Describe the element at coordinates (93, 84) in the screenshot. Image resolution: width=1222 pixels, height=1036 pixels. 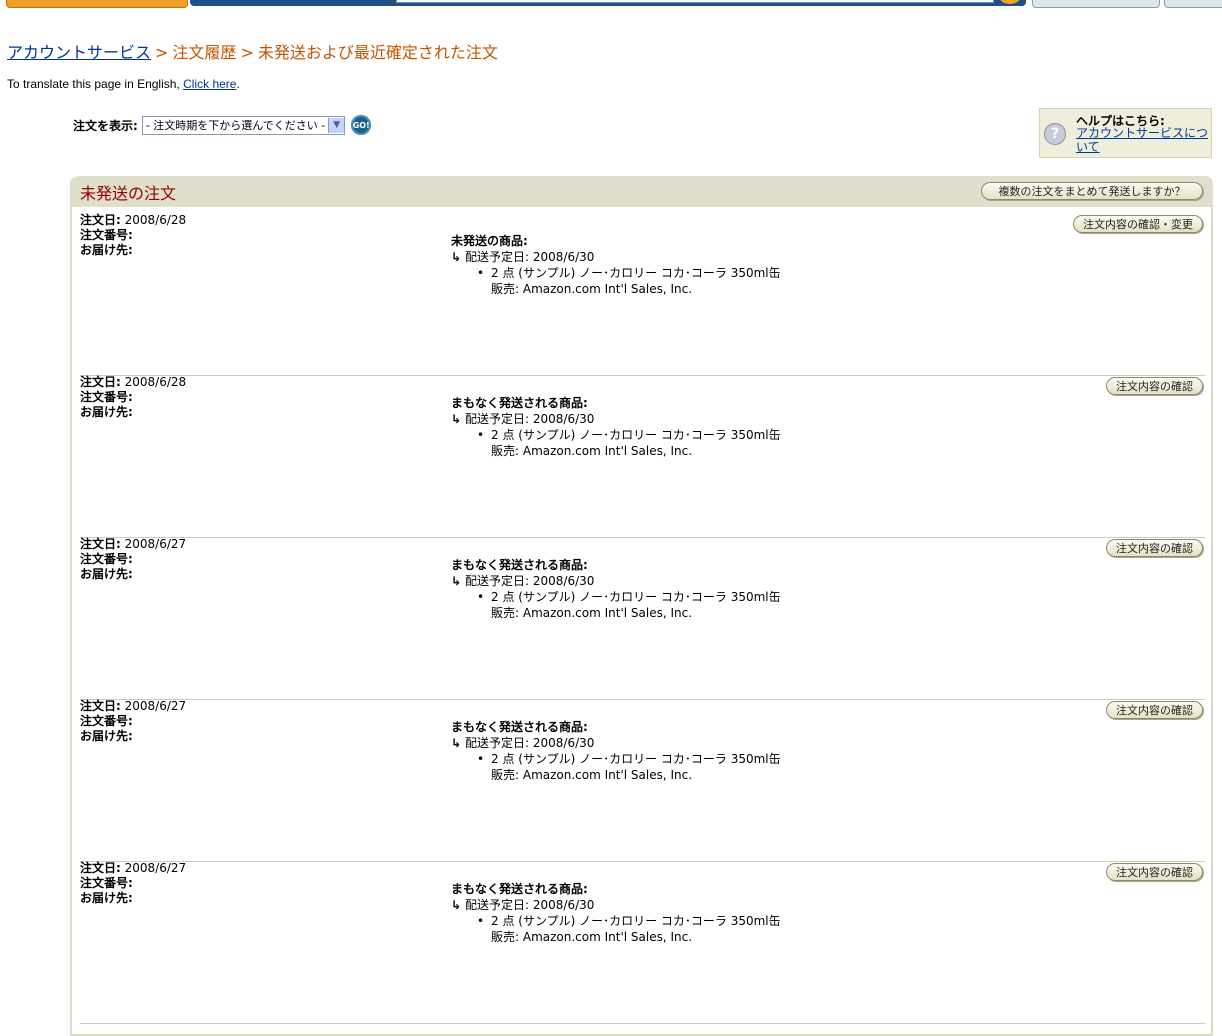
I see `translate-text: To translate this page in English,` at that location.